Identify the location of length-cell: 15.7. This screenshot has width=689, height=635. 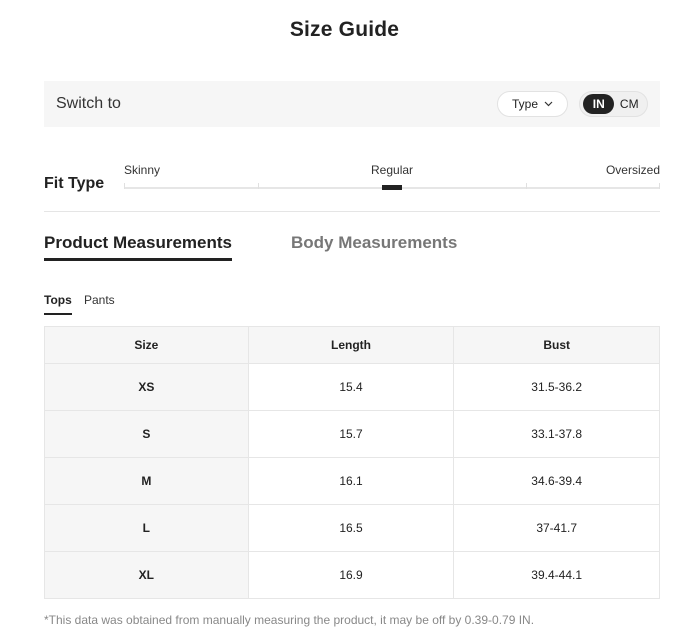
(351, 434).